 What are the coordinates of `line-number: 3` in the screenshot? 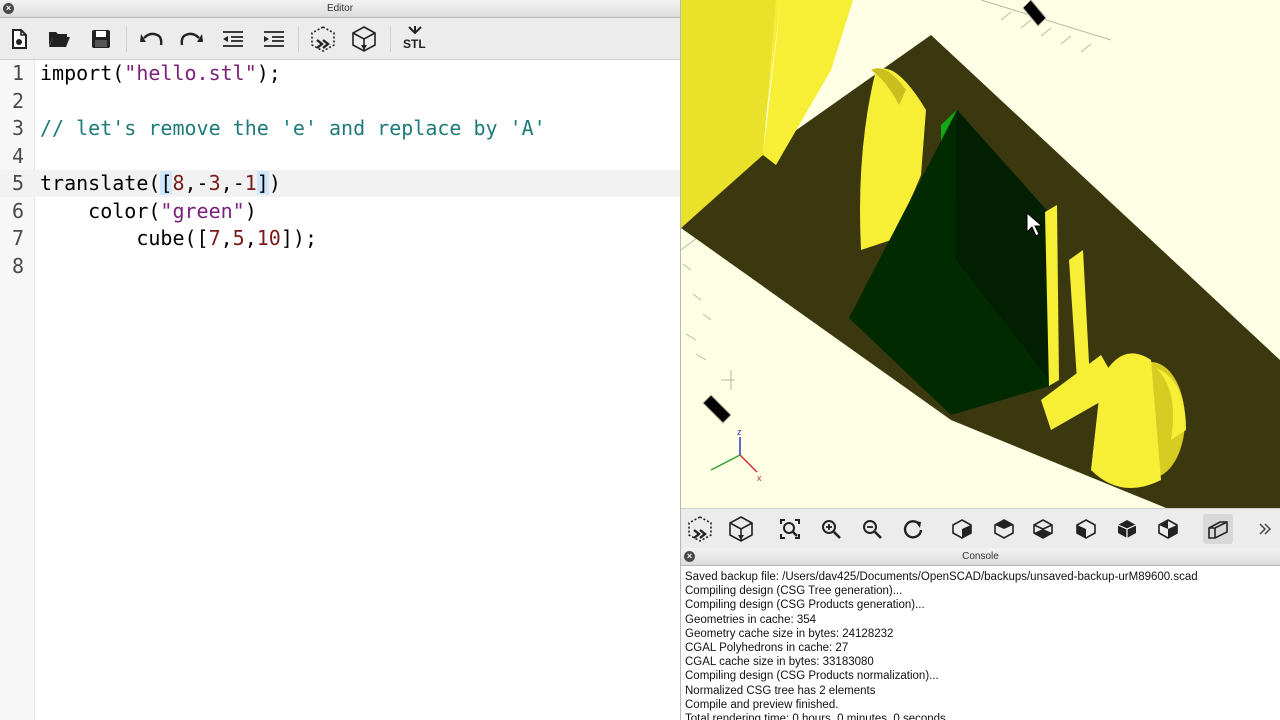 It's located at (17, 128).